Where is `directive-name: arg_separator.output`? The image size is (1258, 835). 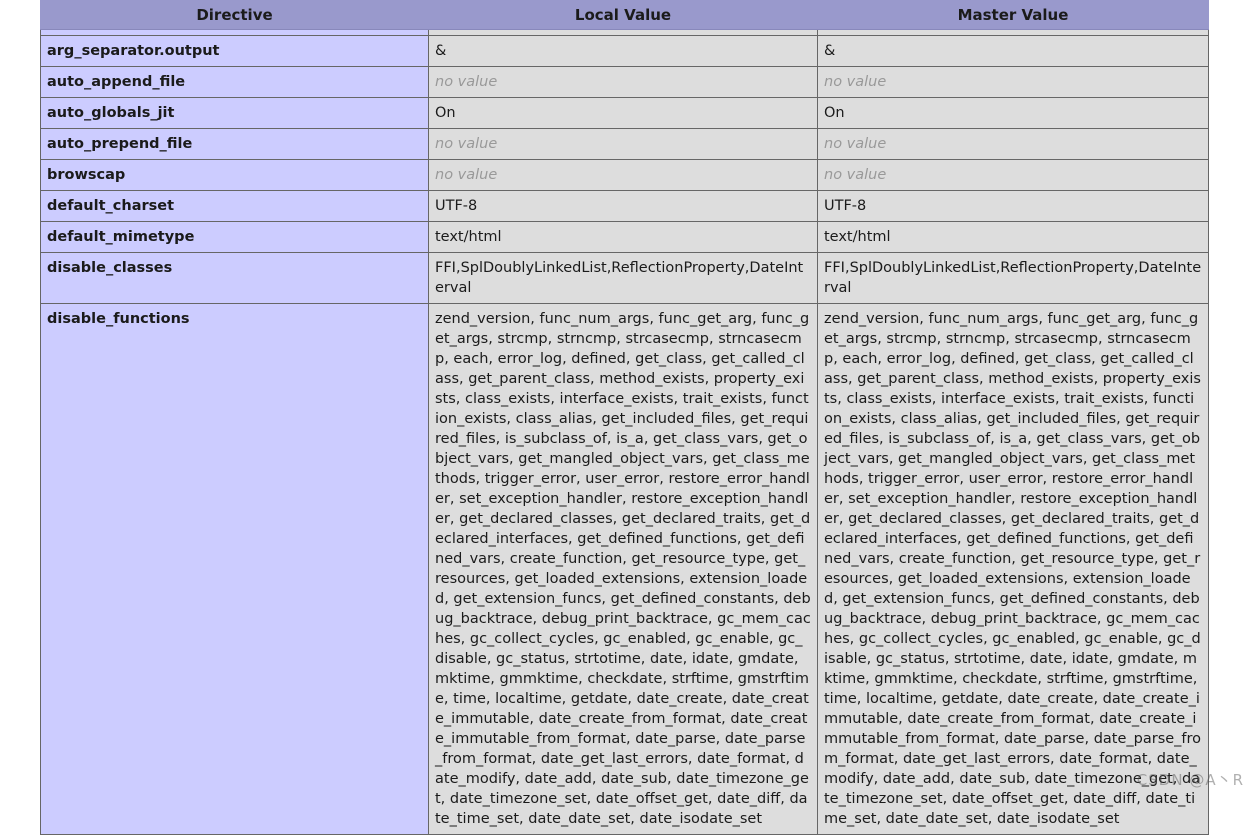 directive-name: arg_separator.output is located at coordinates (235, 51).